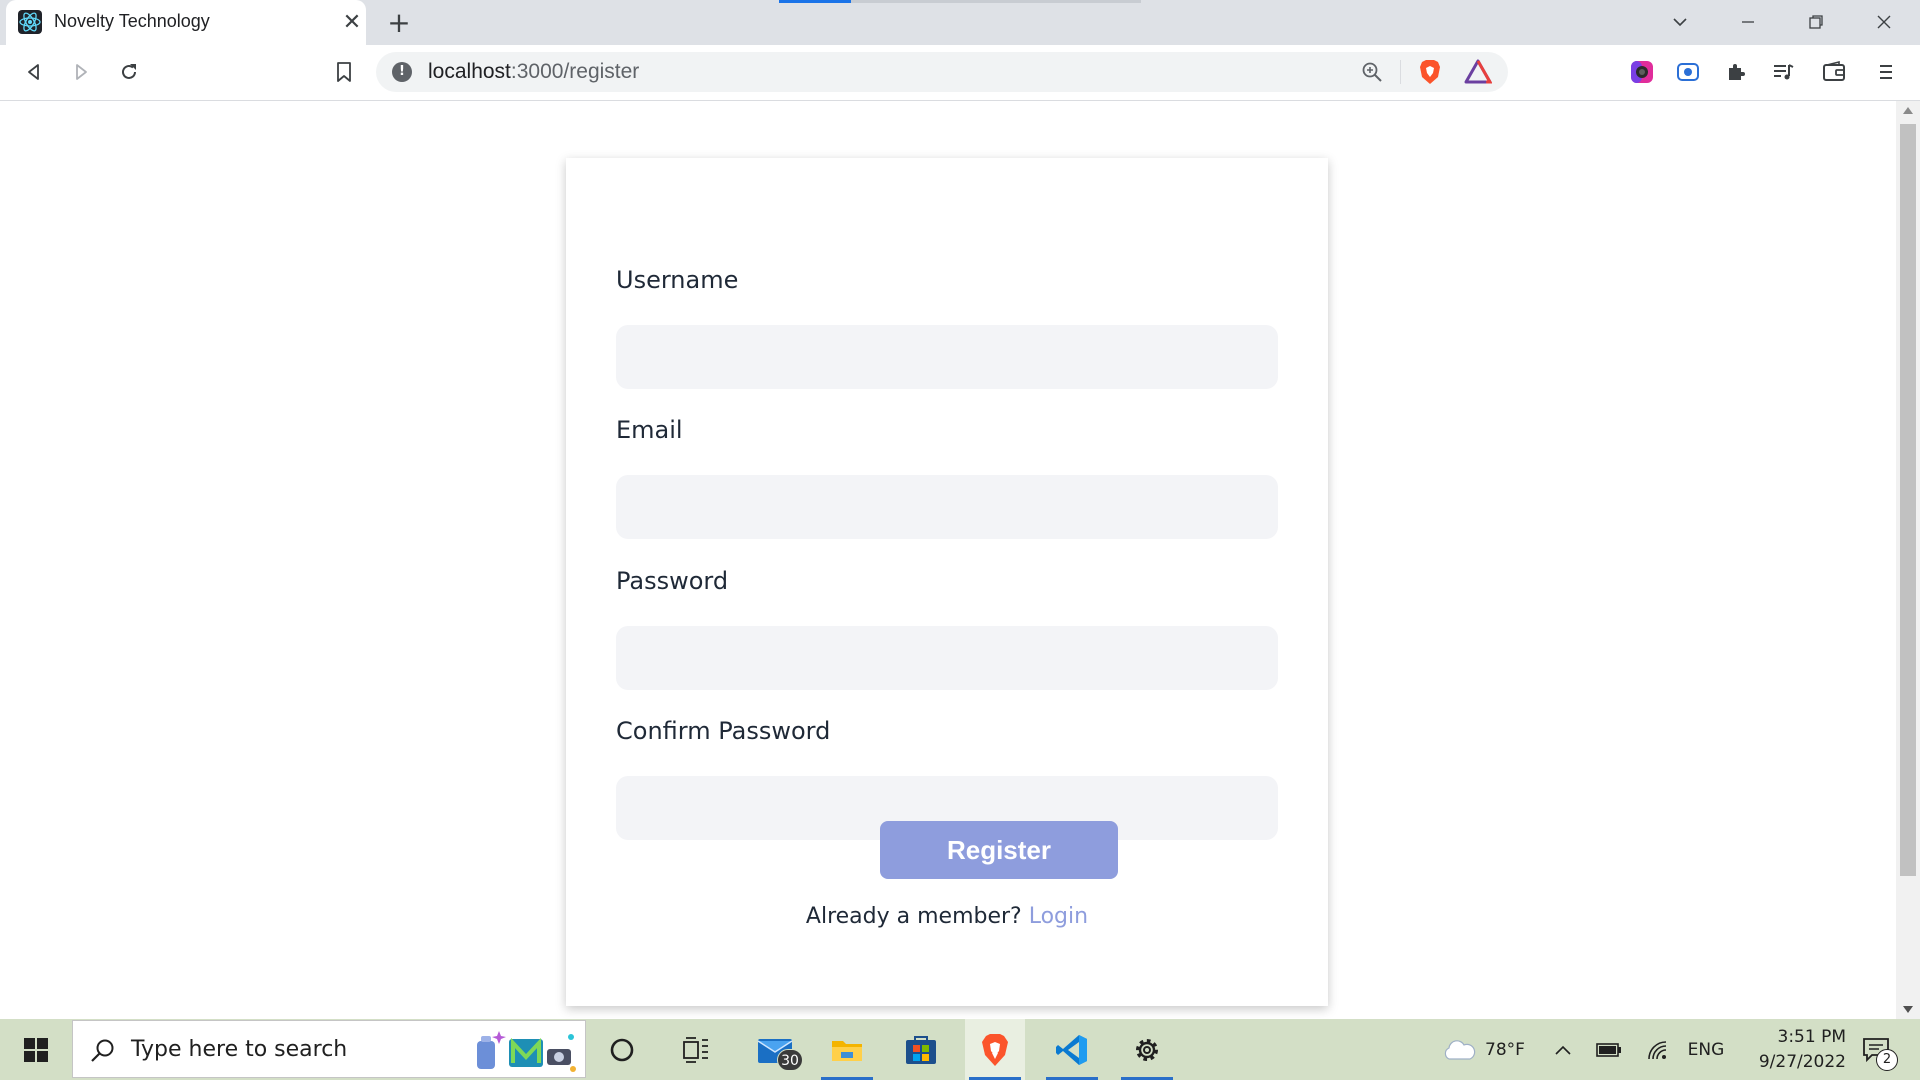  I want to click on weather-temperature: 78°F, so click(1505, 1049).